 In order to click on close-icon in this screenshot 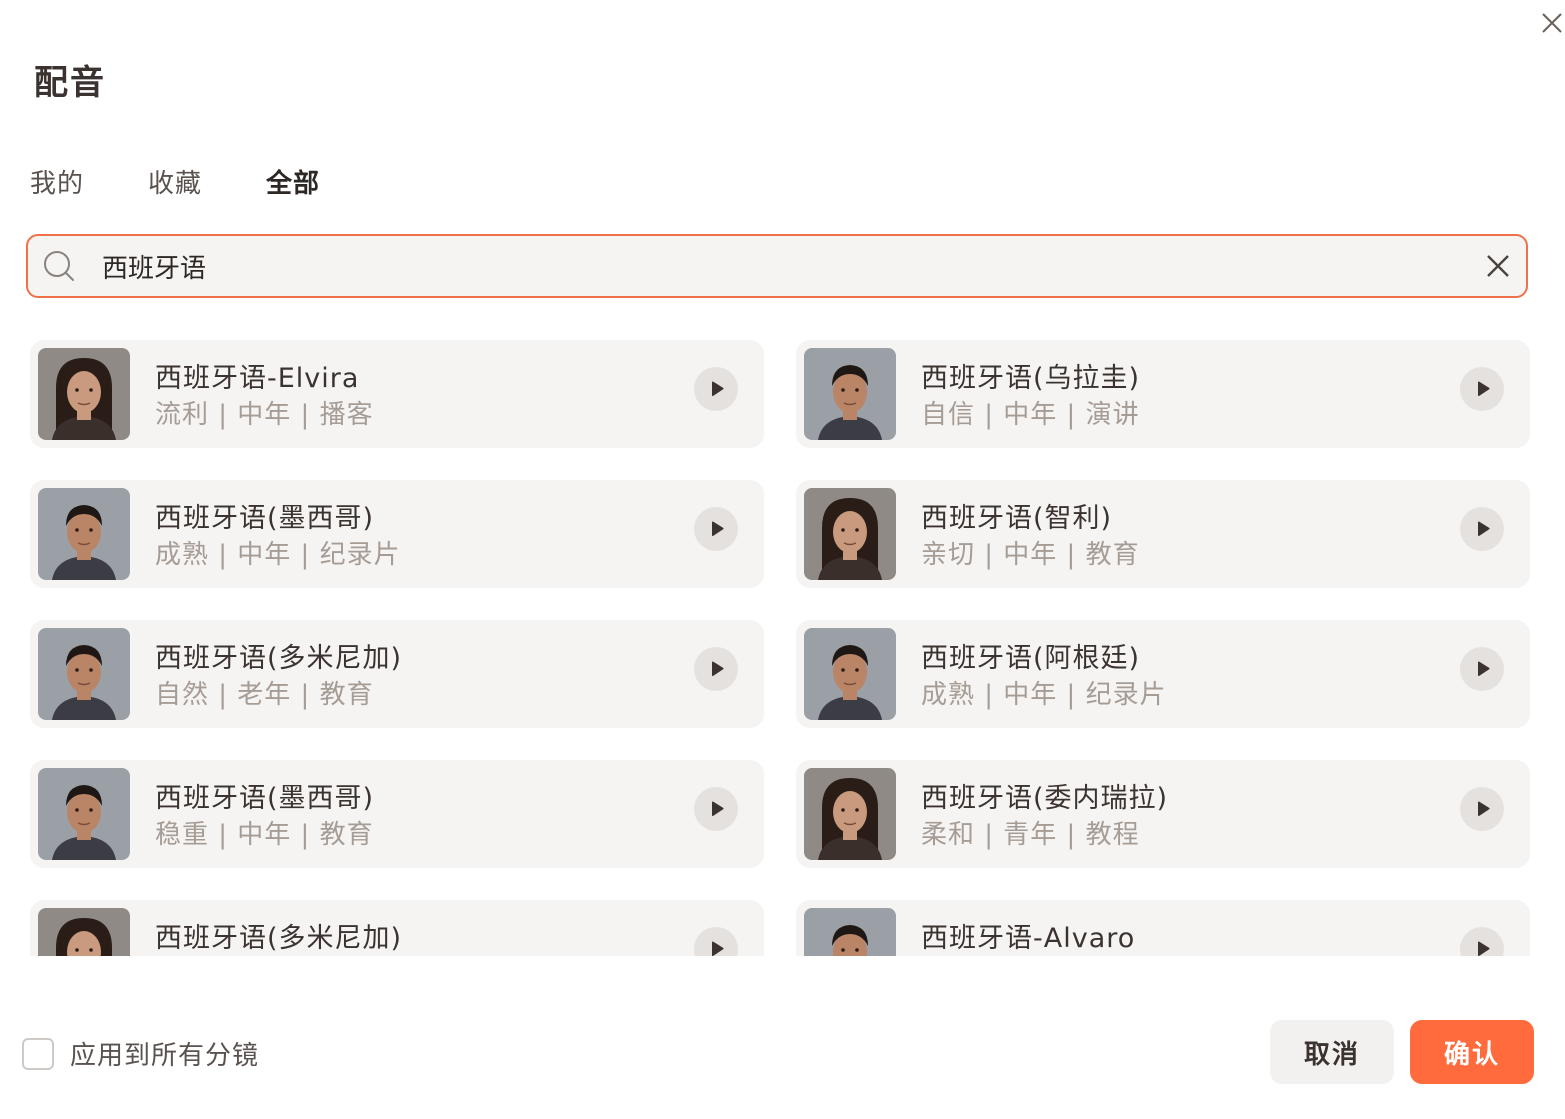, I will do `click(1552, 23)`.